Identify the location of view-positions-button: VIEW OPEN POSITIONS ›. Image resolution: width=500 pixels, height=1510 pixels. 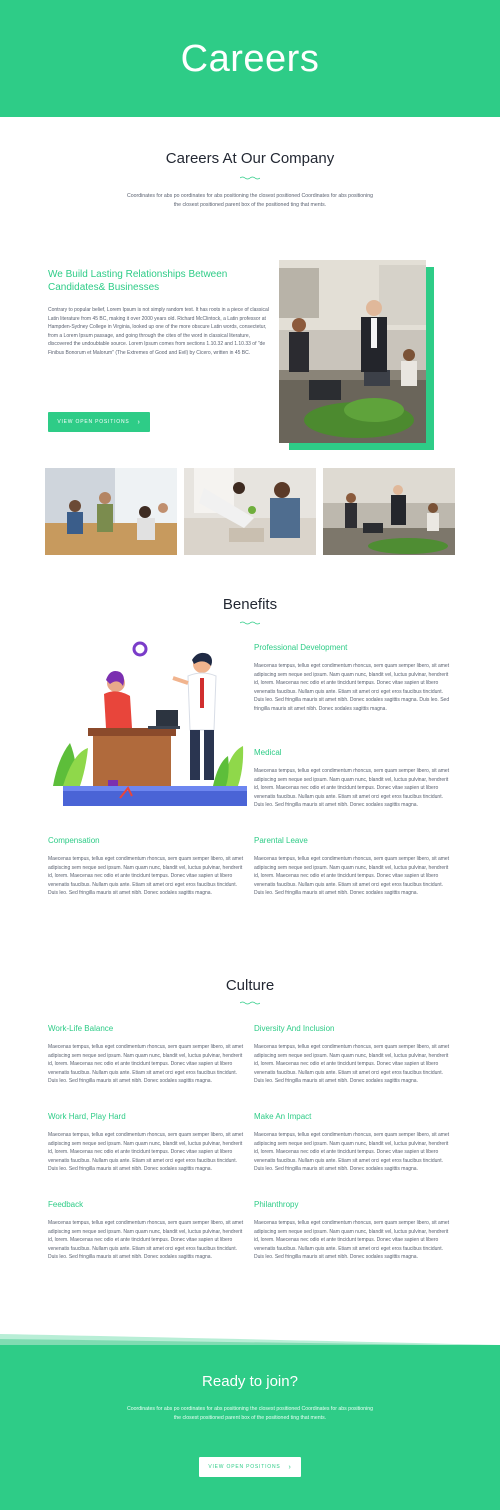
(99, 422).